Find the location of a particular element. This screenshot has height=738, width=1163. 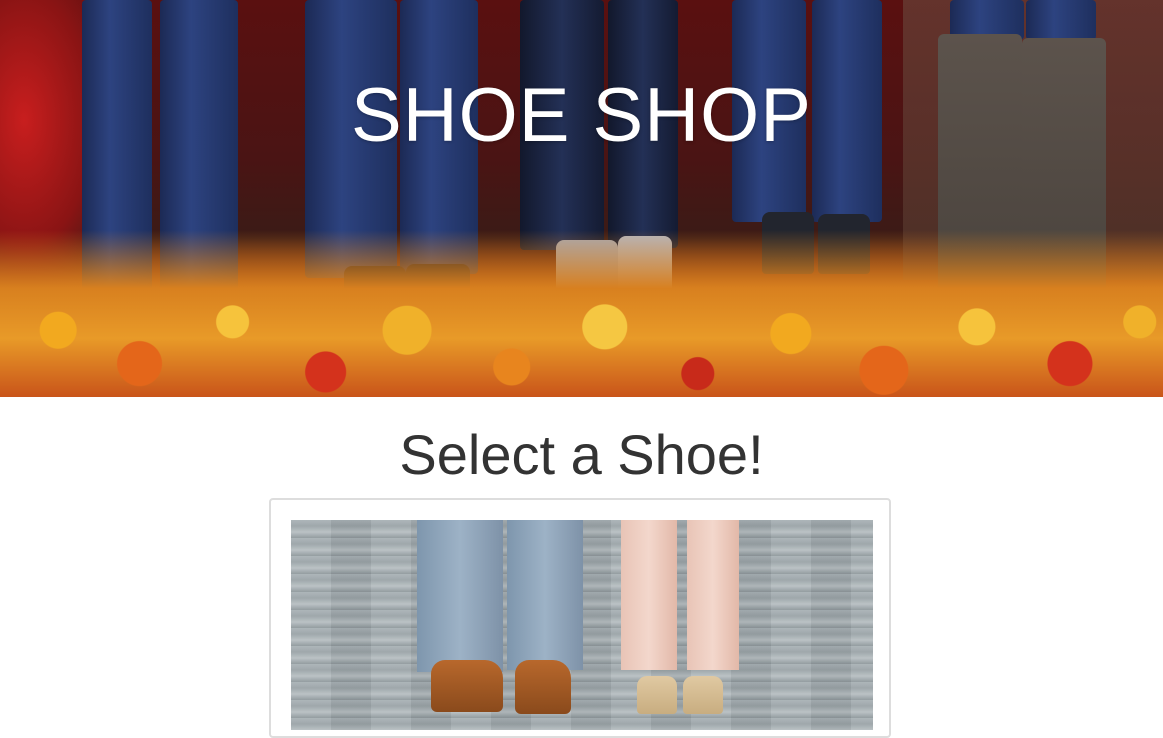

site-title: SHOE SHOP is located at coordinates (581, 115).